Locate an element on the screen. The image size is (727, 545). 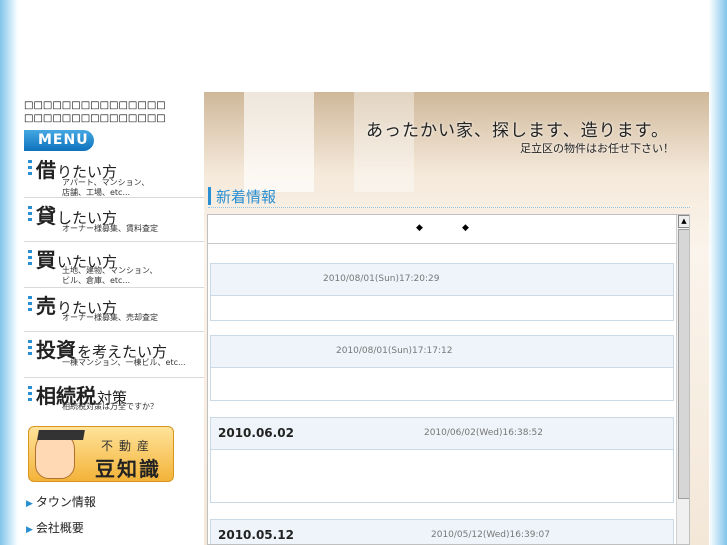
sidebar-tagline: □□□□□□□□□□□□□□□ □□□□□□□□□□□□□□□ is located at coordinates (114, 112).